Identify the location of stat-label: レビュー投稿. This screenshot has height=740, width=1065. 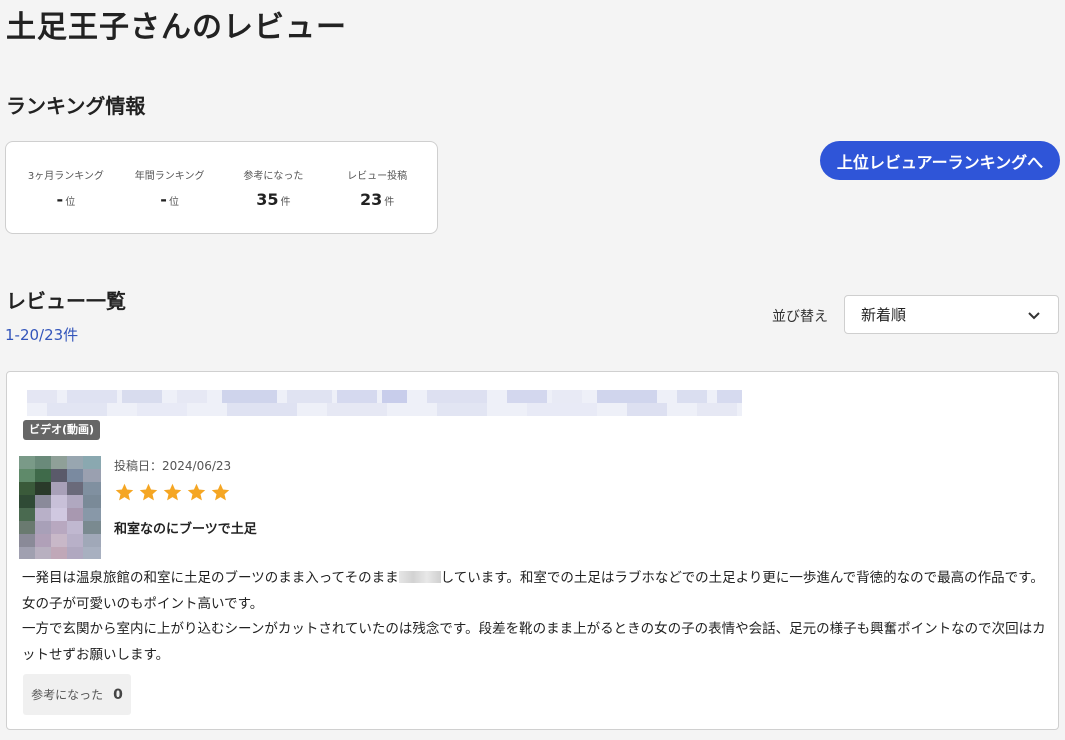
(377, 176).